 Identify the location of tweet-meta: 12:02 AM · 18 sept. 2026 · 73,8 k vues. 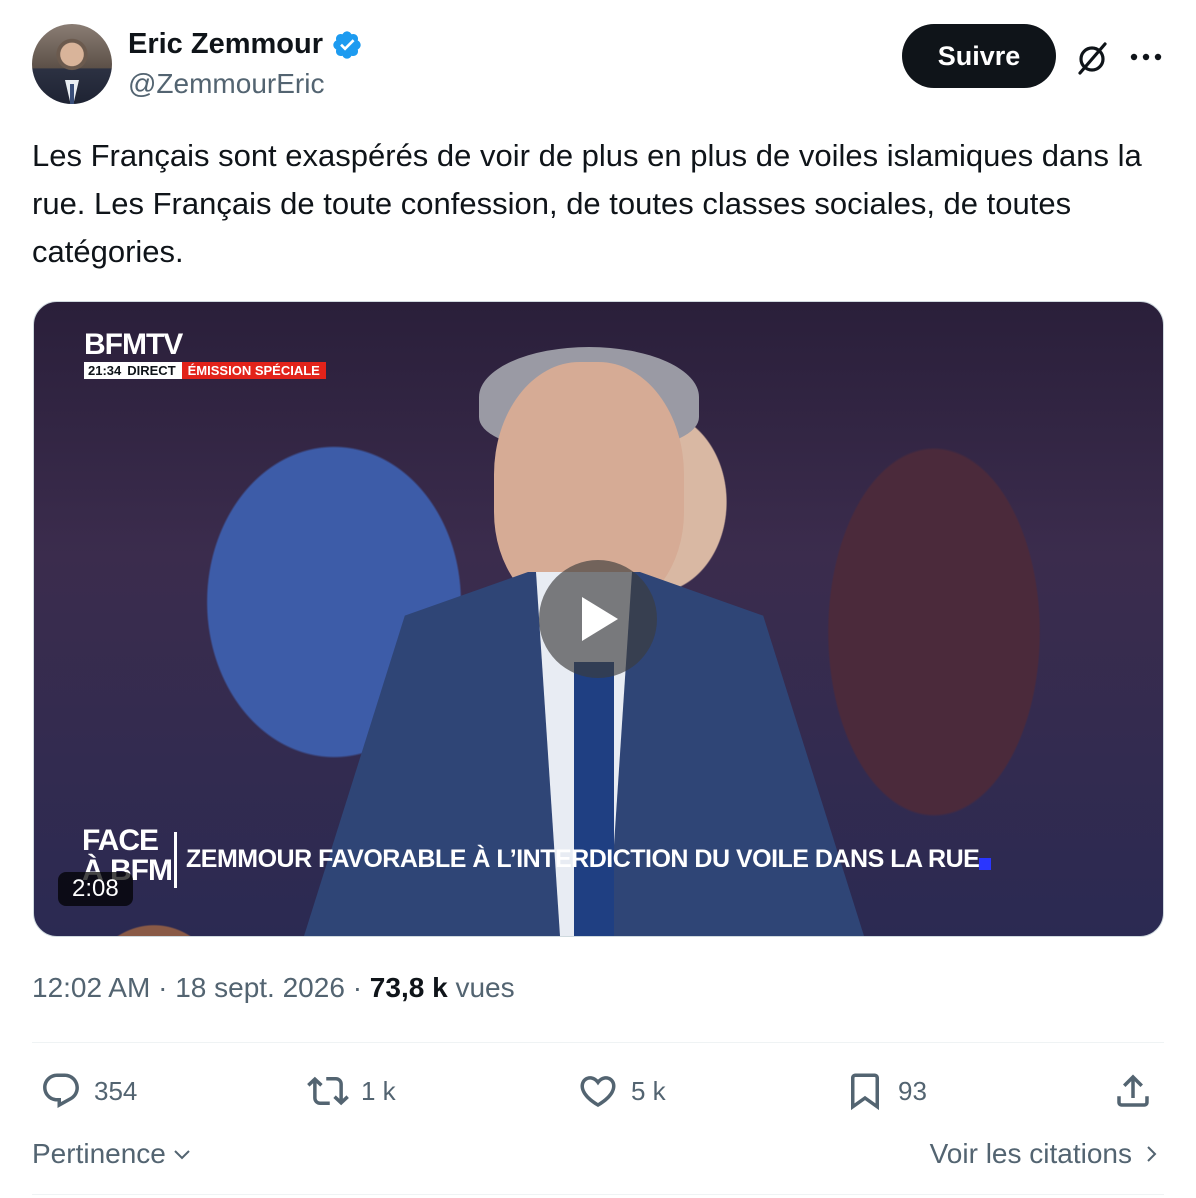
(273, 988).